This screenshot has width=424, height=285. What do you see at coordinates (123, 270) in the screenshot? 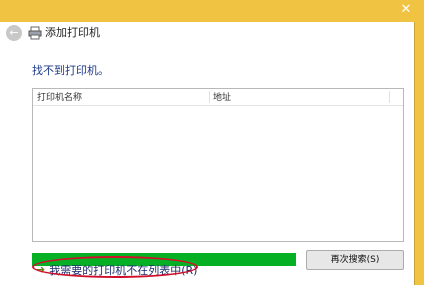
I see `printer-not-listed-label: 我需要的打印机不在列表中(R)` at bounding box center [123, 270].